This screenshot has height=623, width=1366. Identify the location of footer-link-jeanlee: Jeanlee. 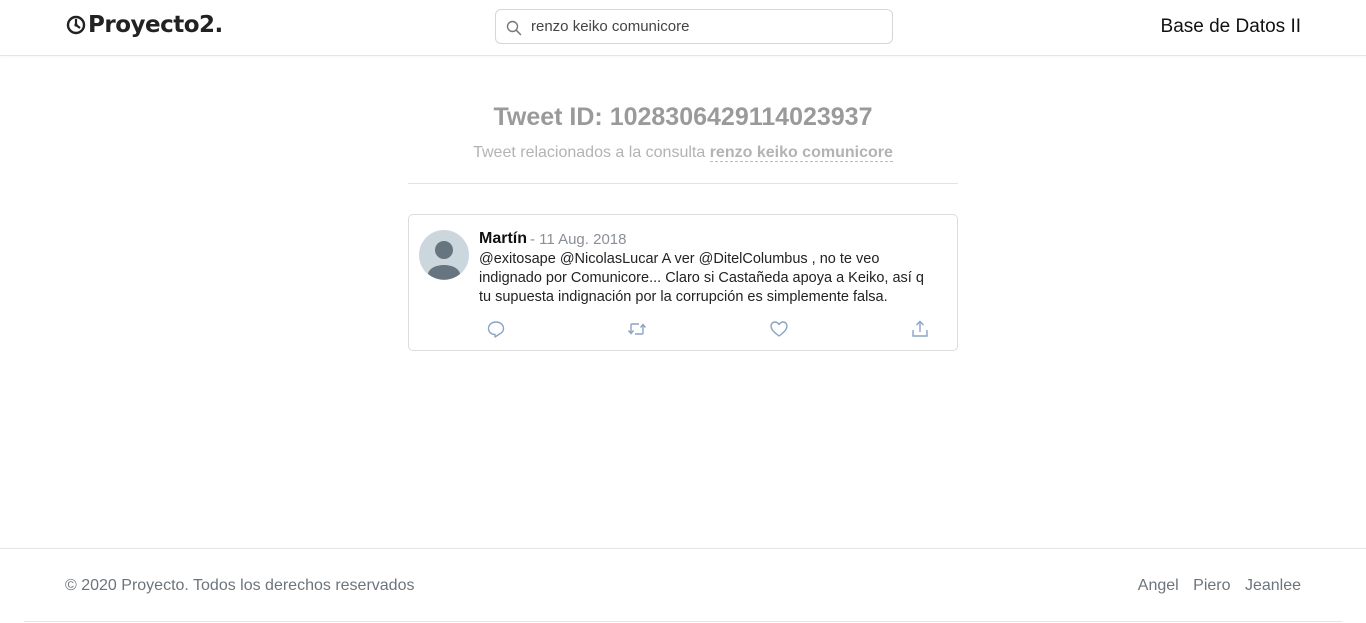
(1273, 585).